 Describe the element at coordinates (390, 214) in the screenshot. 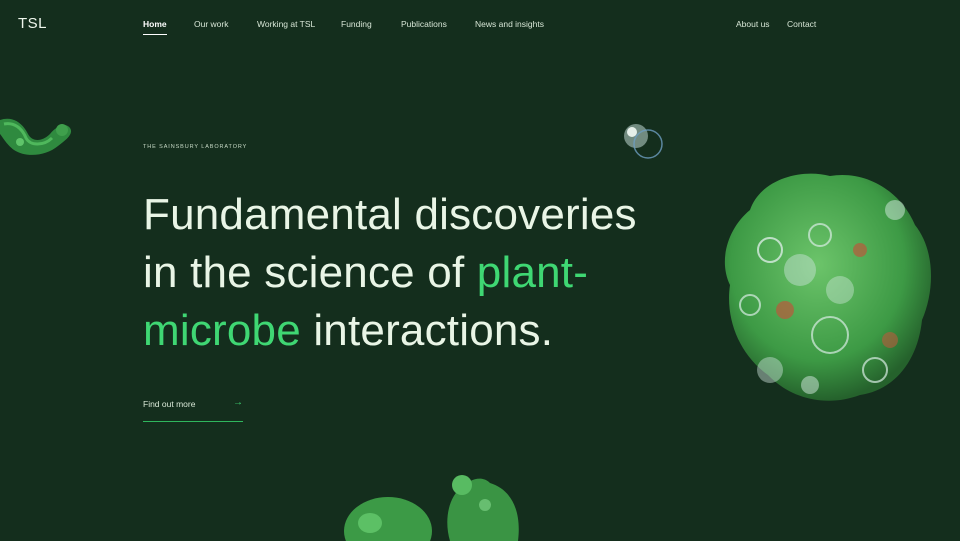

I see `headline-line-1: Fundamental discoveries` at that location.